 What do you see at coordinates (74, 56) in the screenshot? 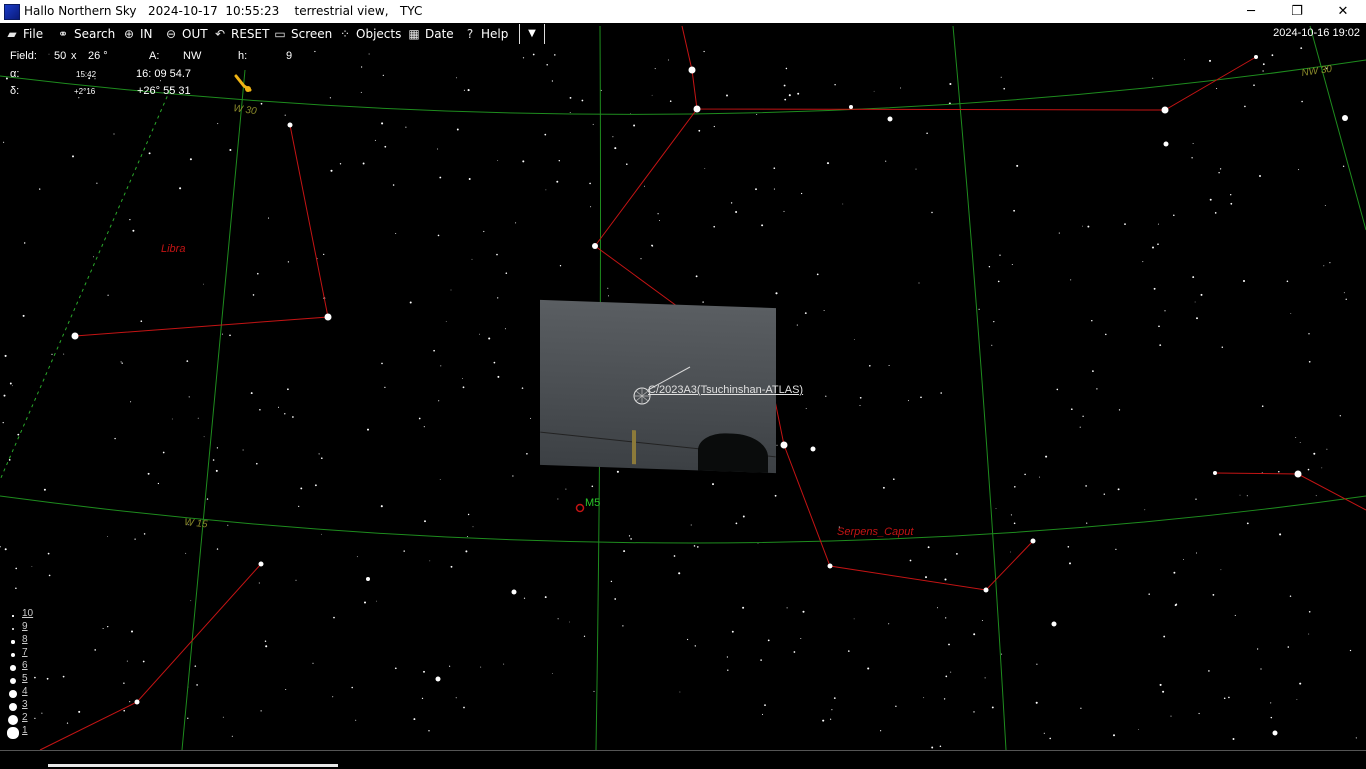
I see `field-x: x` at bounding box center [74, 56].